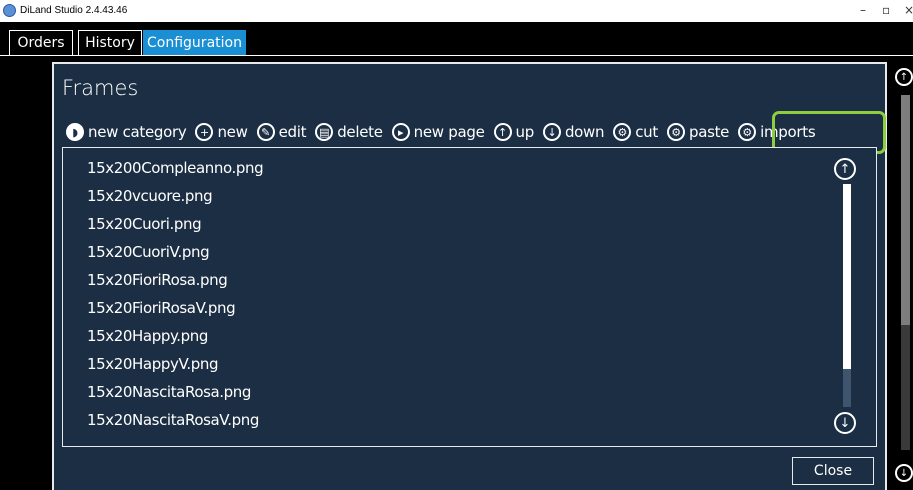 This screenshot has height=490, width=913. I want to click on delete-label: delete, so click(360, 132).